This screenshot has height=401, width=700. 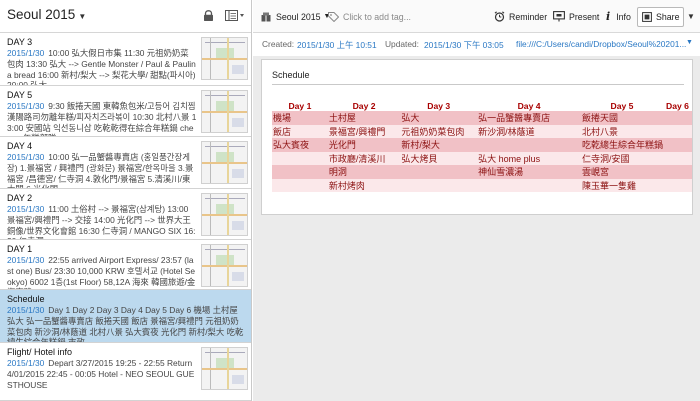 I want to click on note-list-item-title: Flight/ Hotel info, so click(x=40, y=352).